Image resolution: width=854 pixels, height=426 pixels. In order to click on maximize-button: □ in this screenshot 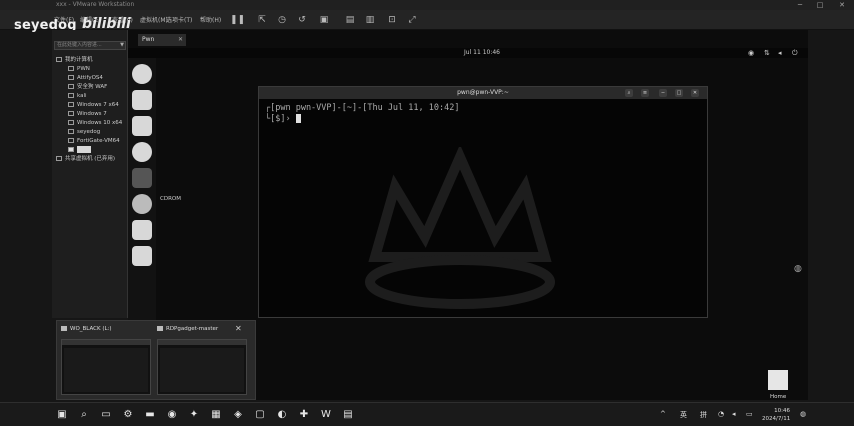, I will do `click(820, 5)`.